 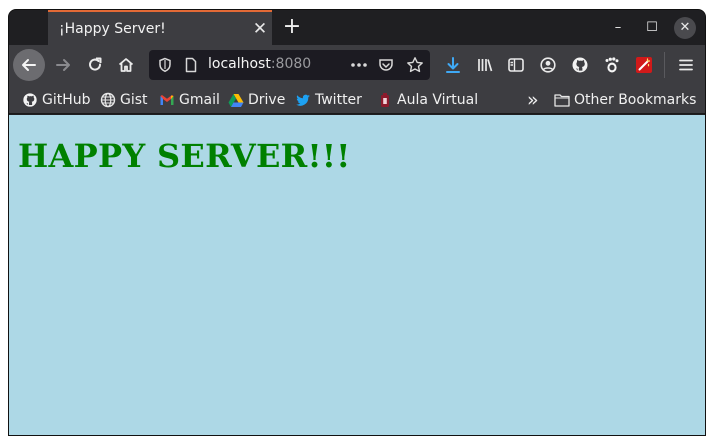 What do you see at coordinates (134, 99) in the screenshot?
I see `bookmark-label: Gist` at bounding box center [134, 99].